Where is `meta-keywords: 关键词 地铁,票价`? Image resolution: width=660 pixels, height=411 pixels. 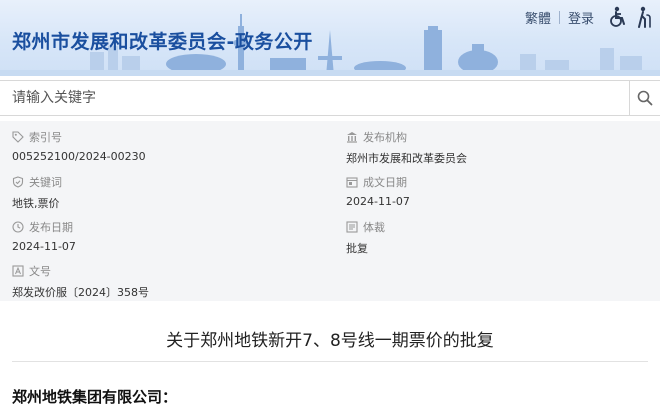 meta-keywords: 关键词 地铁,票价 is located at coordinates (37, 193).